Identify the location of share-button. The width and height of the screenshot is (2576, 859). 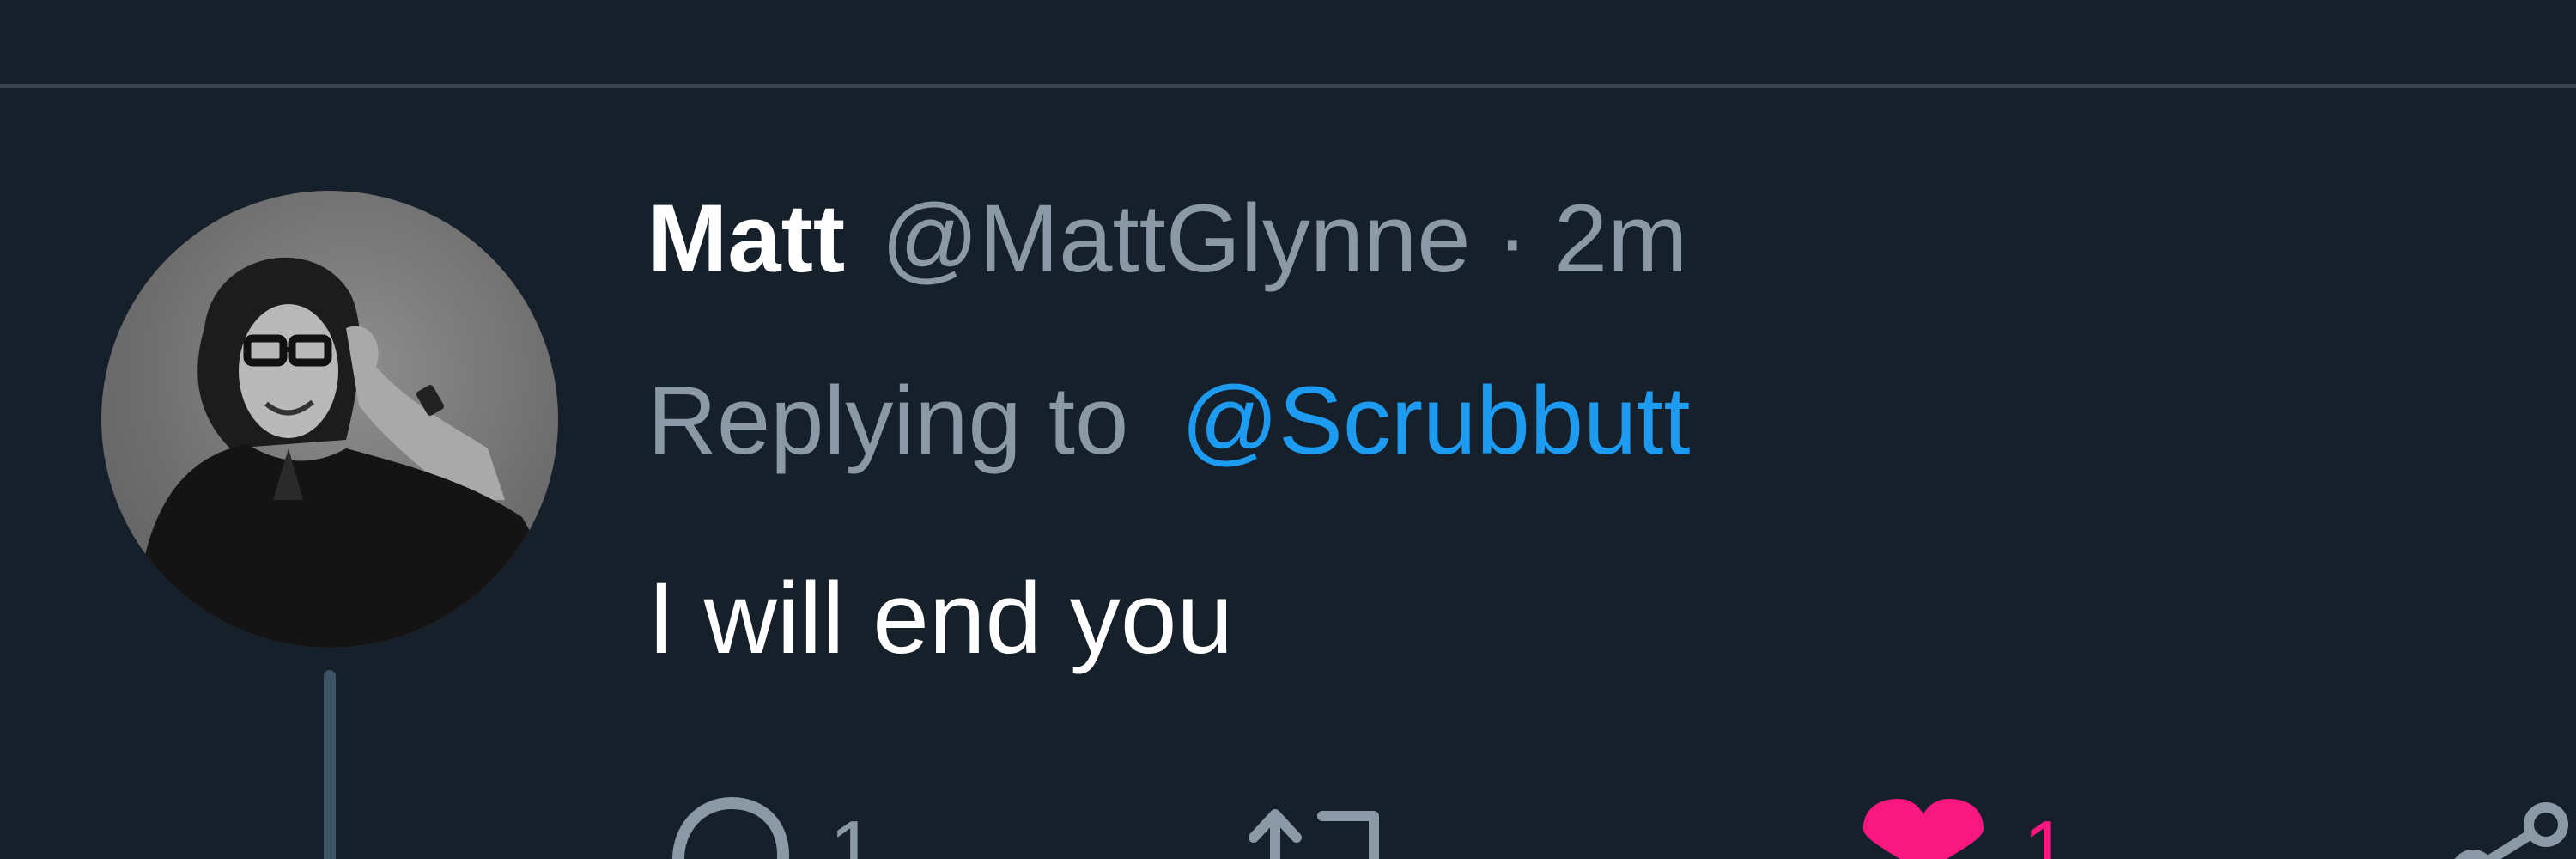
(2511, 824).